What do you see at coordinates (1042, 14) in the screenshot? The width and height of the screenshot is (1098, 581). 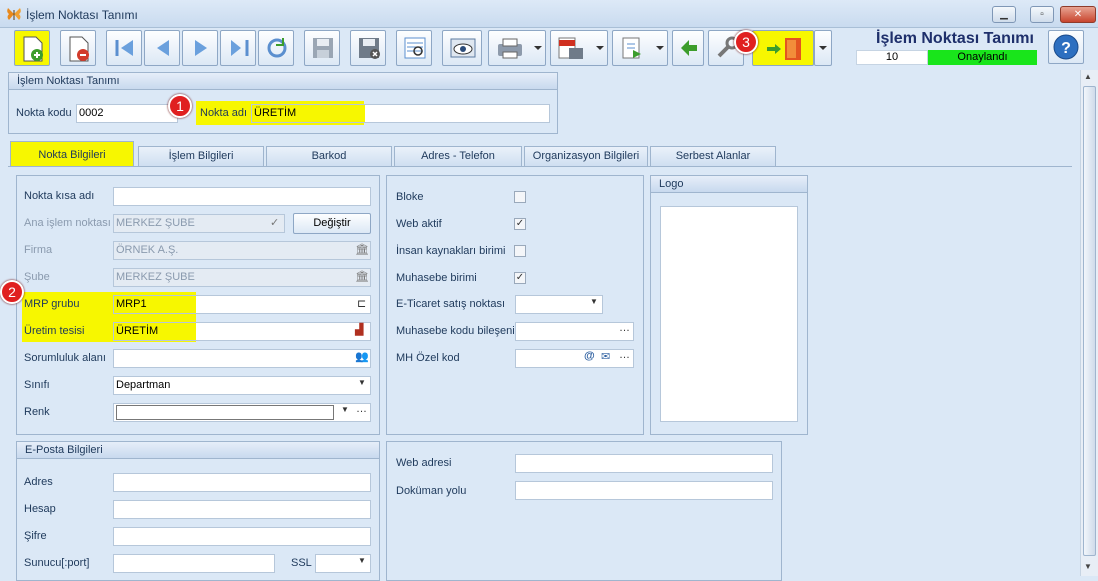 I see `maximize-button: ▫` at bounding box center [1042, 14].